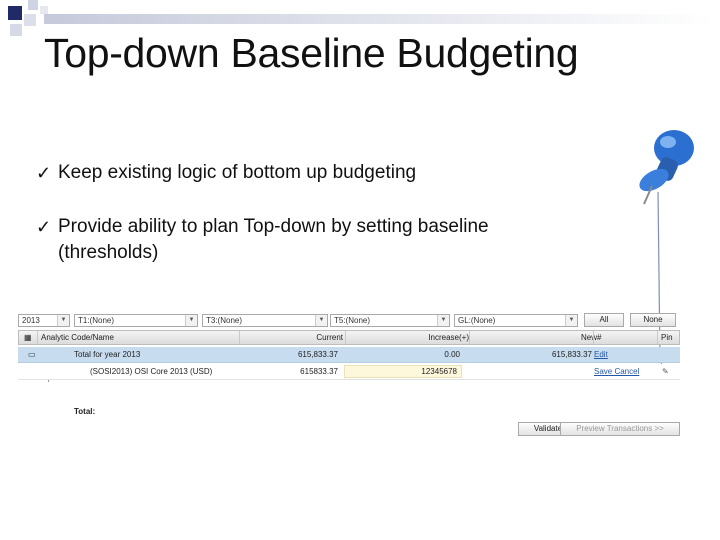 This screenshot has height=540, width=720. Describe the element at coordinates (31, 320) in the screenshot. I see `year-select-value: 2013` at that location.